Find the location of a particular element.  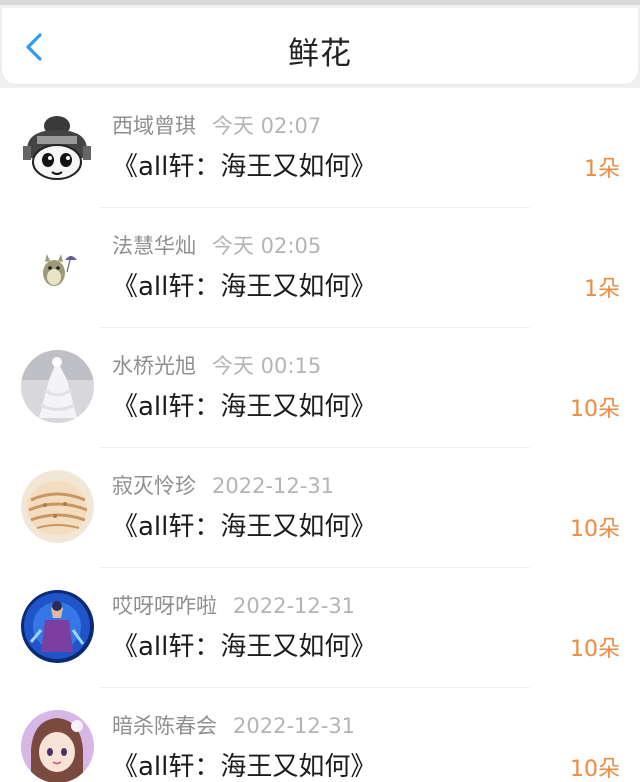

page-title: 鲜花 is located at coordinates (320, 54).